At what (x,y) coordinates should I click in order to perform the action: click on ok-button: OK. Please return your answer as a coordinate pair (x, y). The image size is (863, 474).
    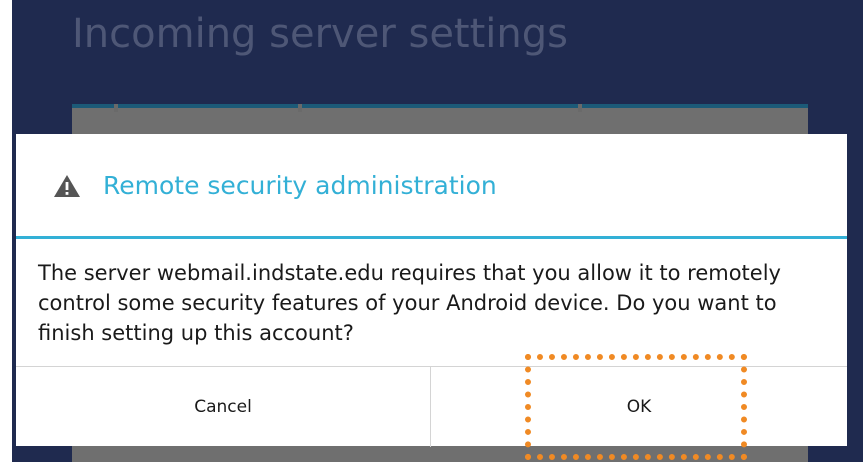
    Looking at the image, I should click on (639, 407).